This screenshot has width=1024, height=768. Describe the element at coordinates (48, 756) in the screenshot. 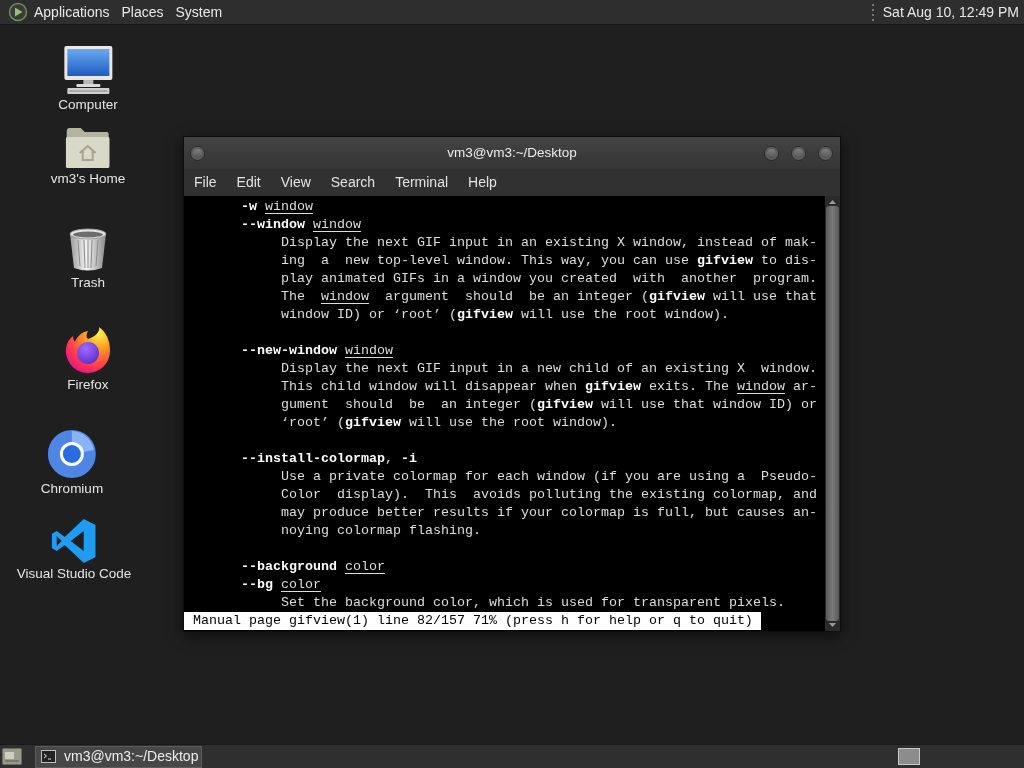

I see `terminal-icon` at that location.